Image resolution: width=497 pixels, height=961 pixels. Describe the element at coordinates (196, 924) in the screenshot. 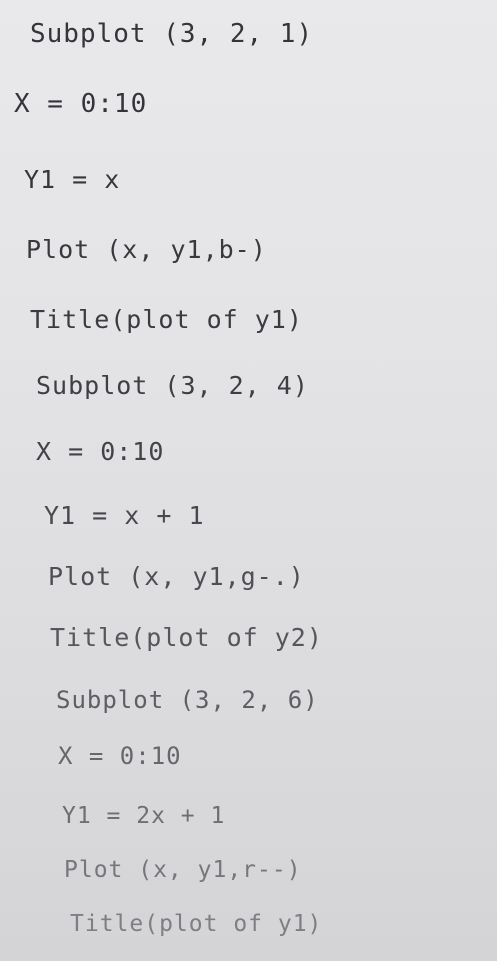

I see `code-line-title-3: Title(plot of y1)` at that location.